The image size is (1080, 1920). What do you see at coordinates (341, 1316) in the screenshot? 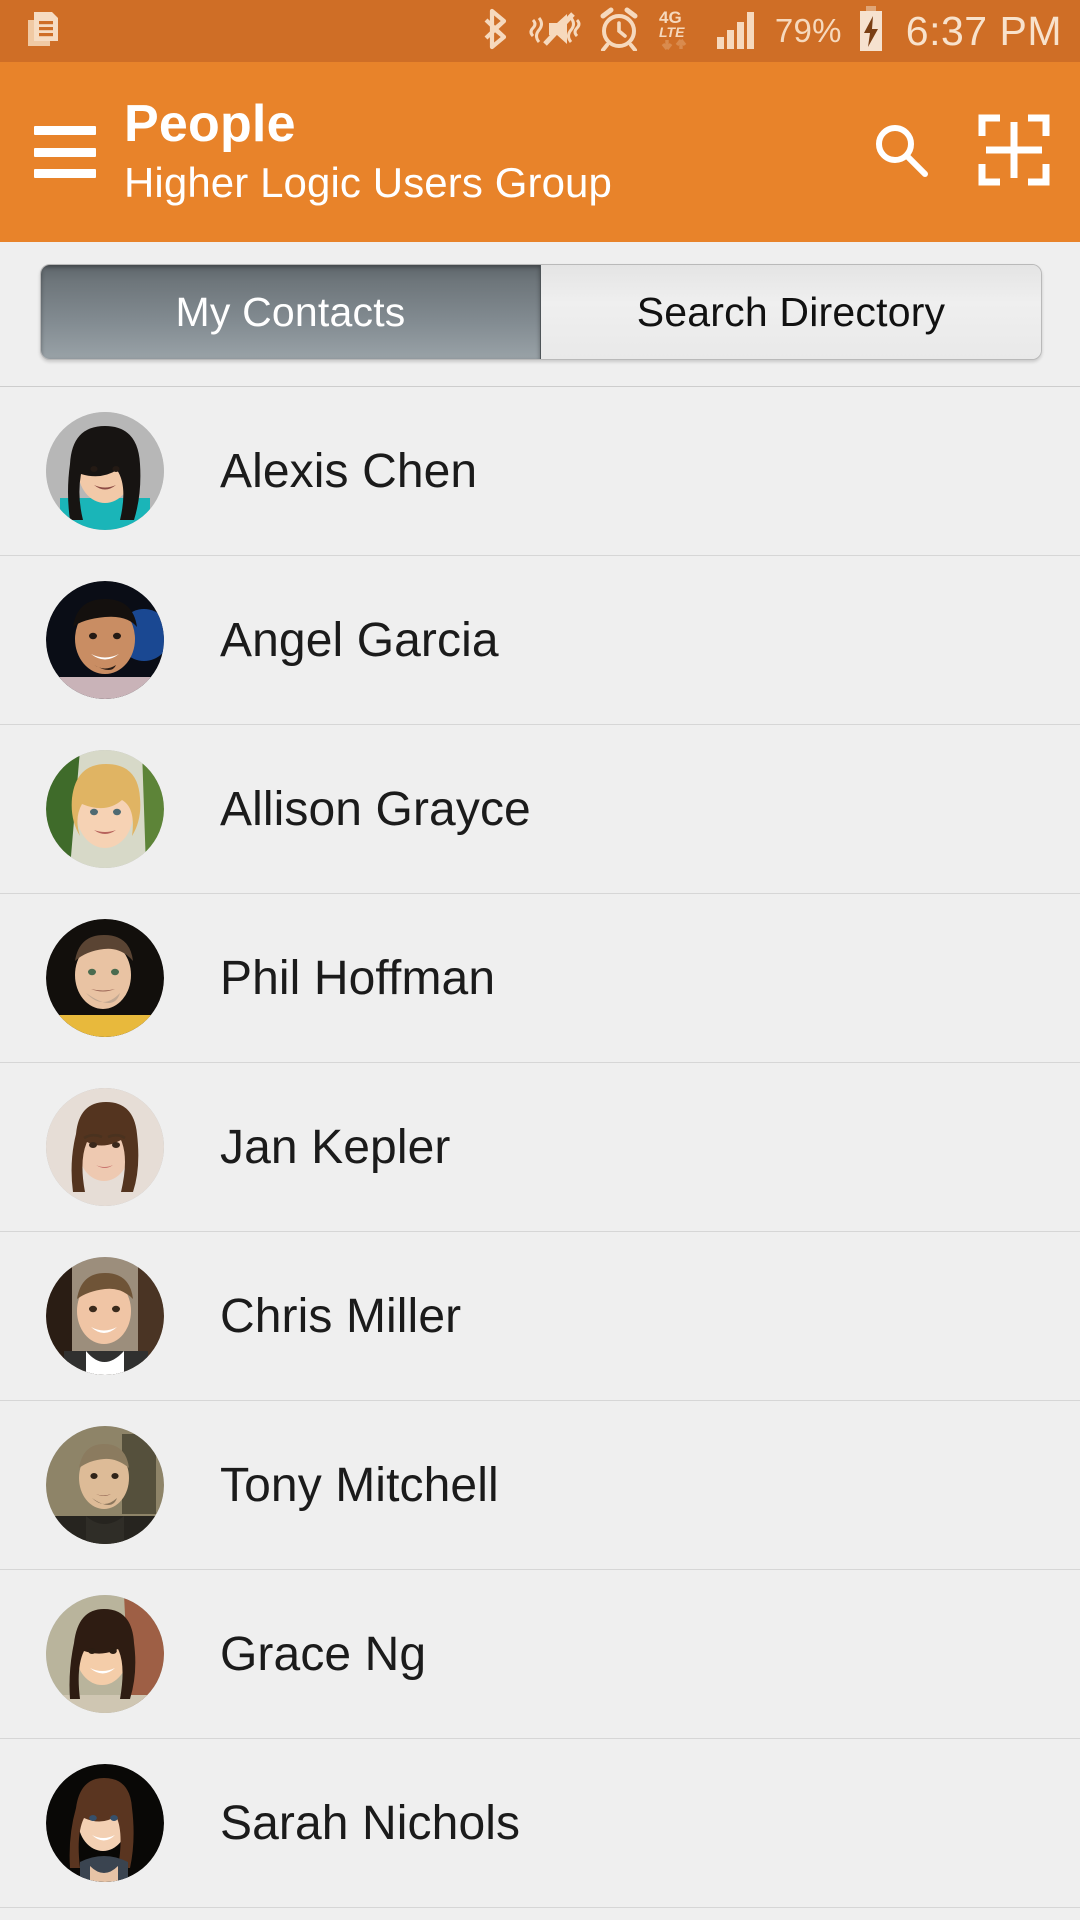
I see `contact-name: Chris Miller` at bounding box center [341, 1316].